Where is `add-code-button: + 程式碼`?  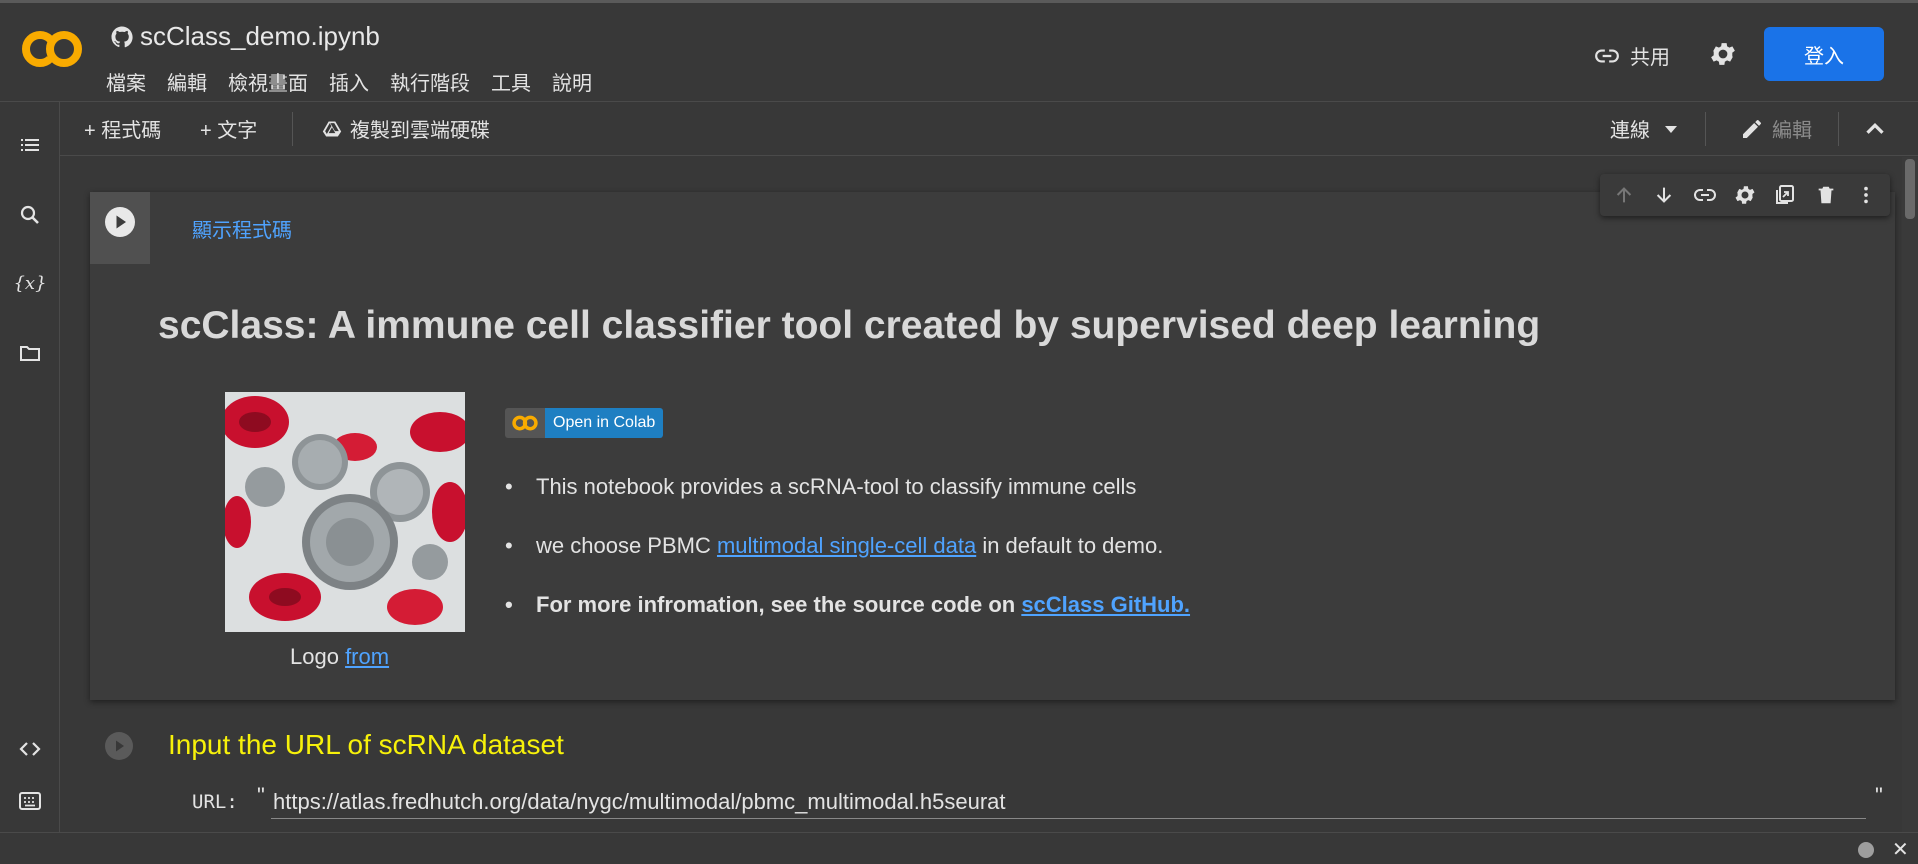
add-code-button: + 程式碼 is located at coordinates (122, 128).